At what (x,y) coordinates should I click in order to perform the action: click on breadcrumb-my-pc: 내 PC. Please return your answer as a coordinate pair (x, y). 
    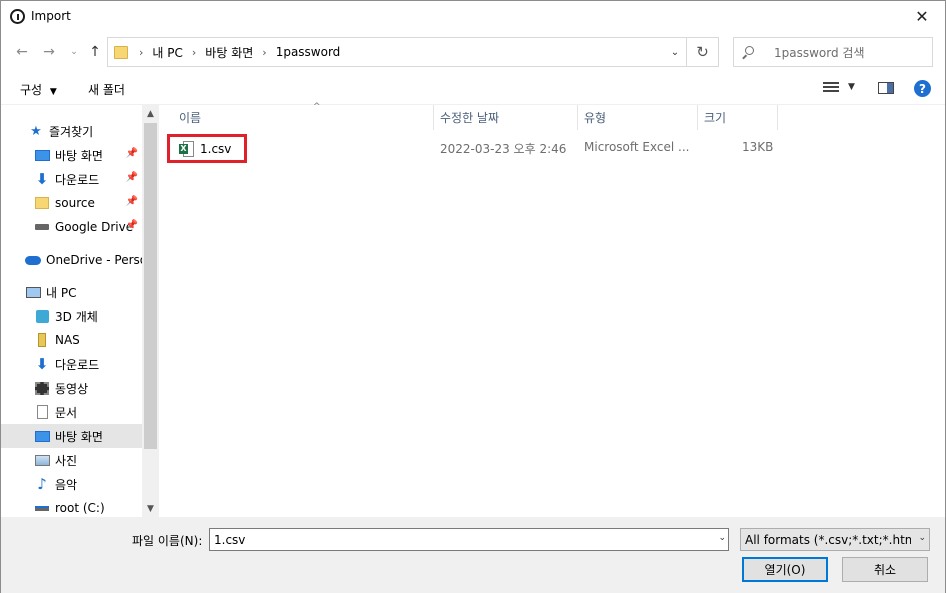
    Looking at the image, I should click on (167, 52).